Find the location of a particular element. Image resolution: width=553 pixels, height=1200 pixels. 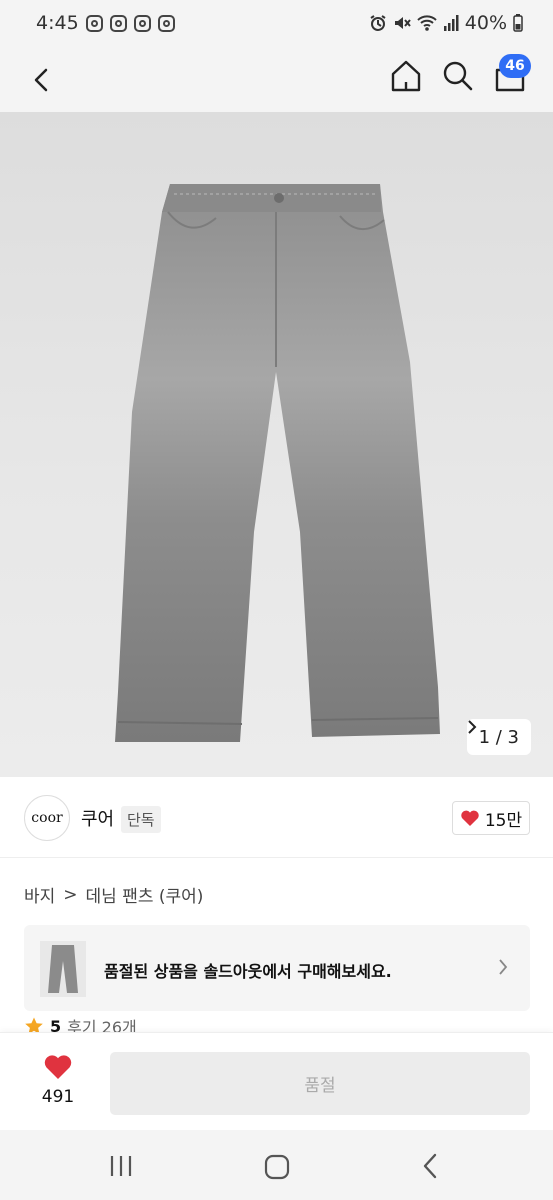

soldout-button: 품절 is located at coordinates (320, 1083).